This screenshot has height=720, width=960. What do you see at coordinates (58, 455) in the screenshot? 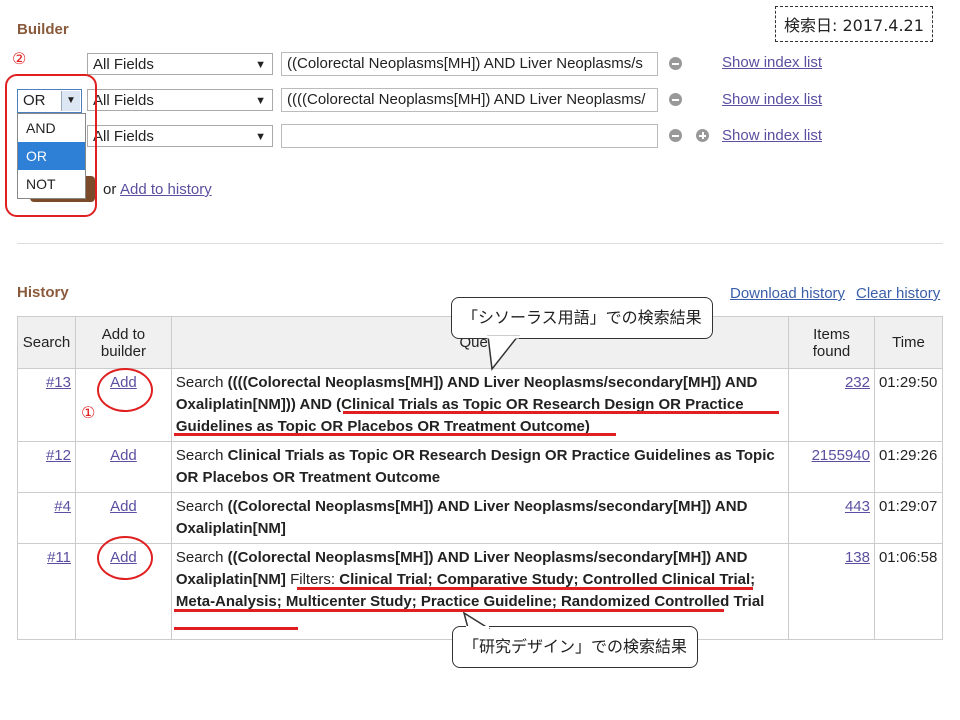
I see `search-id-link: #12` at bounding box center [58, 455].